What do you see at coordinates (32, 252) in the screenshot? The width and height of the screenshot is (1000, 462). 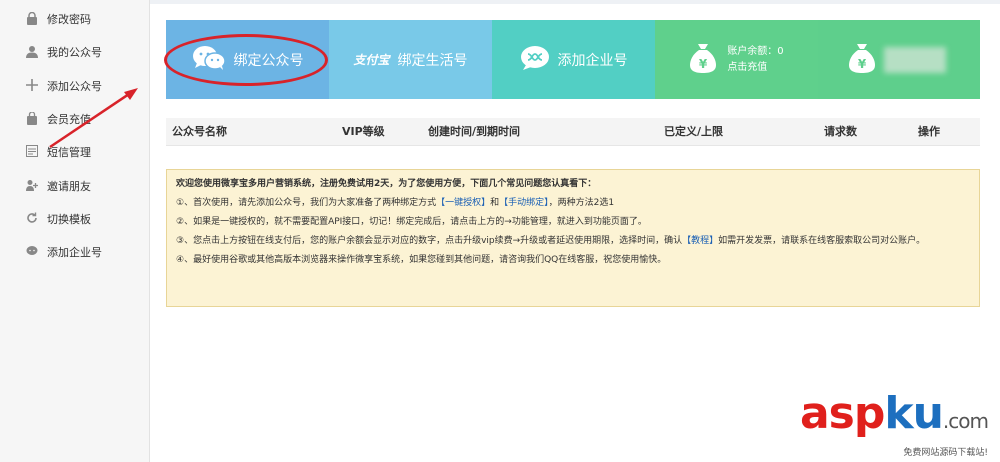 I see `chat-icon` at bounding box center [32, 252].